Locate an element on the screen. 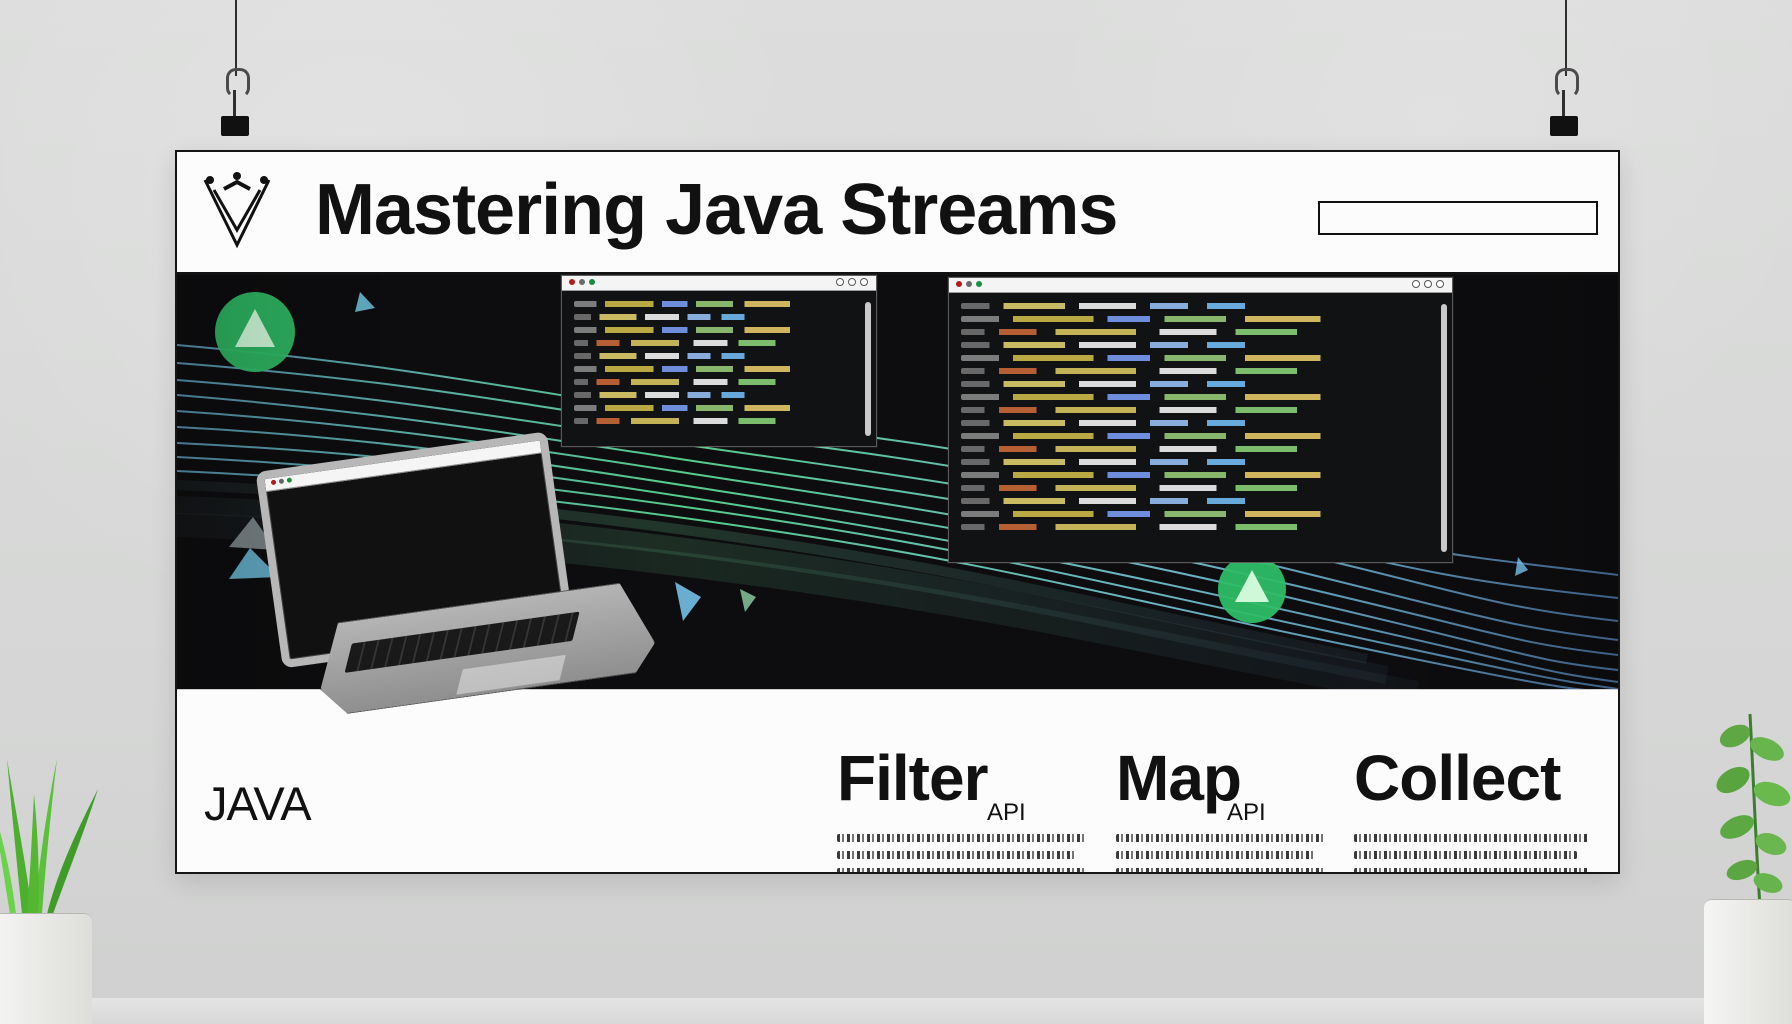  logo-dot-center is located at coordinates (237, 176).